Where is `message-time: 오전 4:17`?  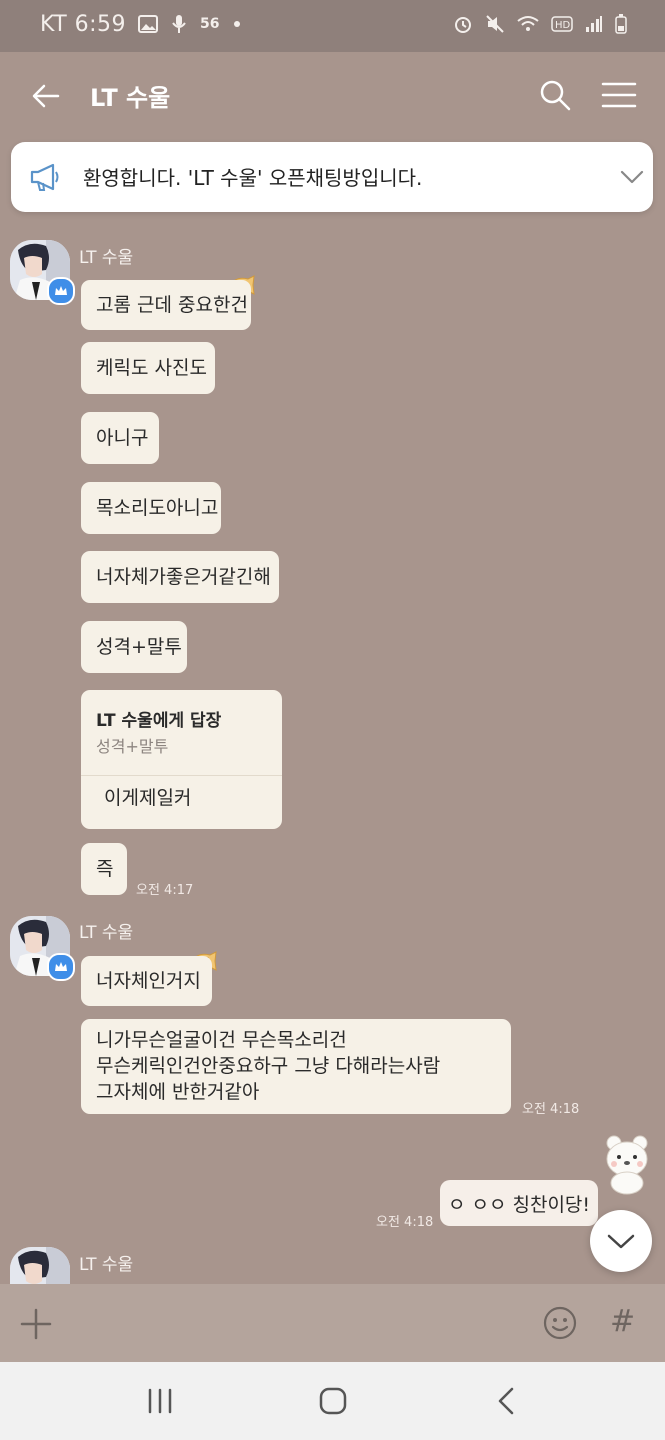 message-time: 오전 4:17 is located at coordinates (165, 890).